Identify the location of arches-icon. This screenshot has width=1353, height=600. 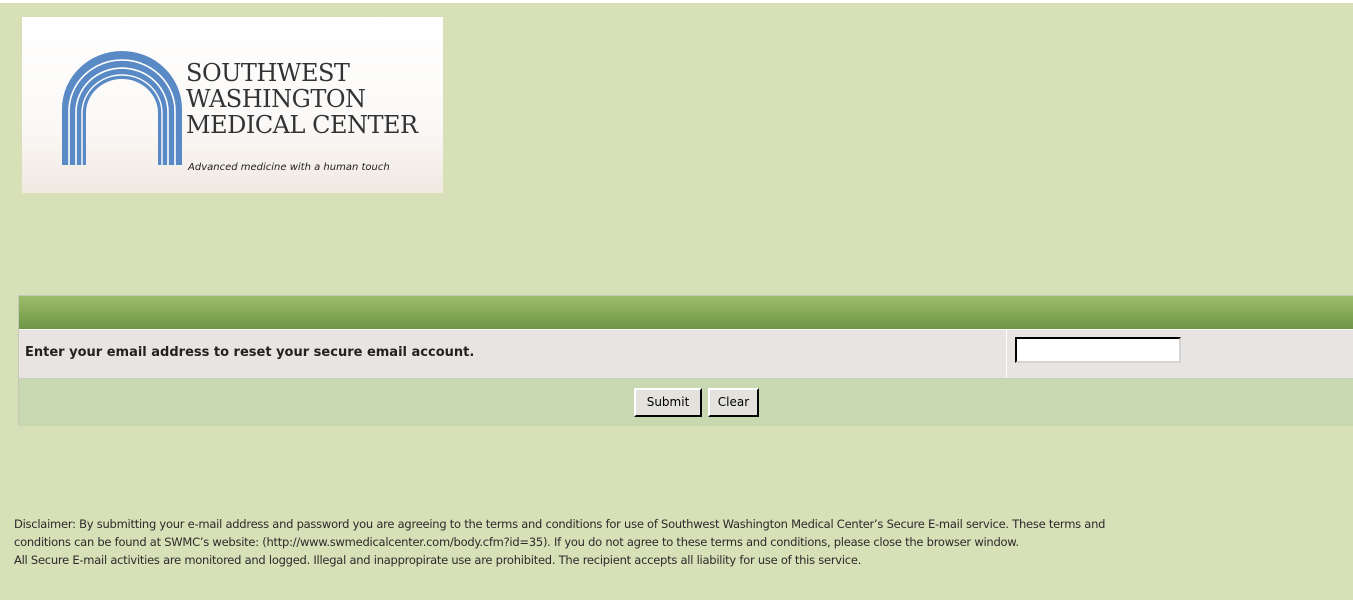
(122, 108).